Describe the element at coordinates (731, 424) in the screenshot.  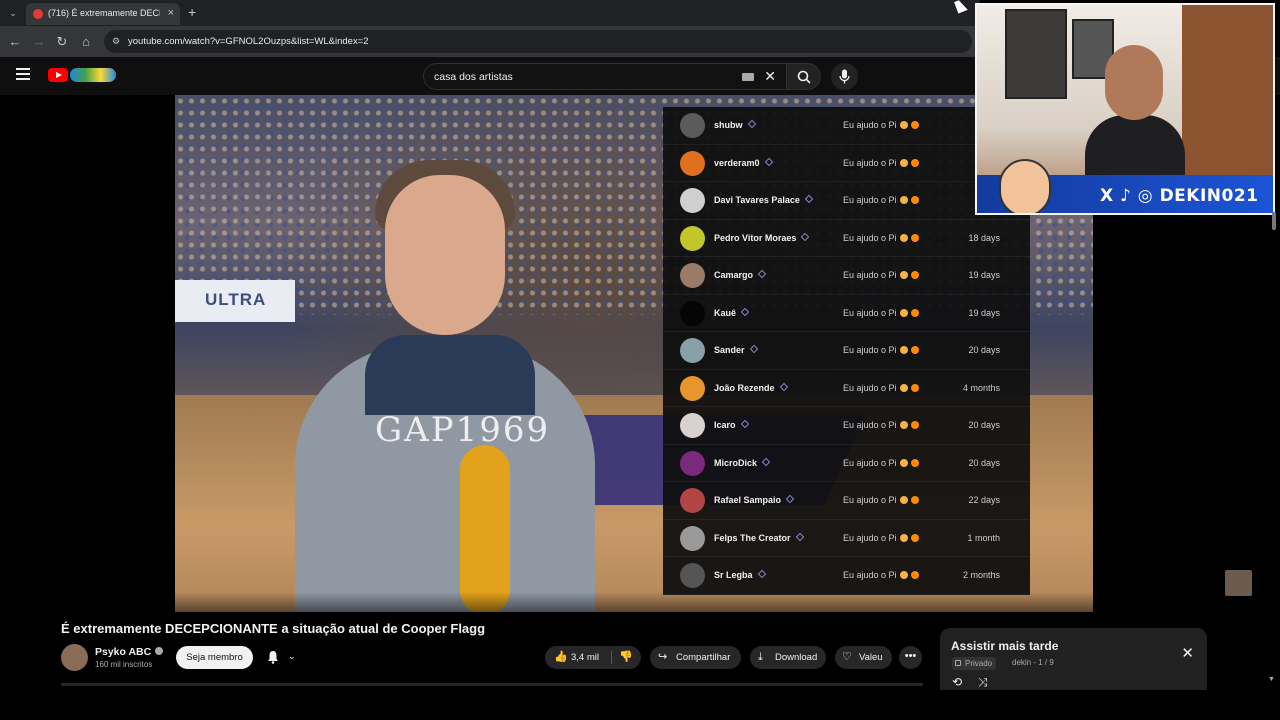
I see `member-name: Icaro` at that location.